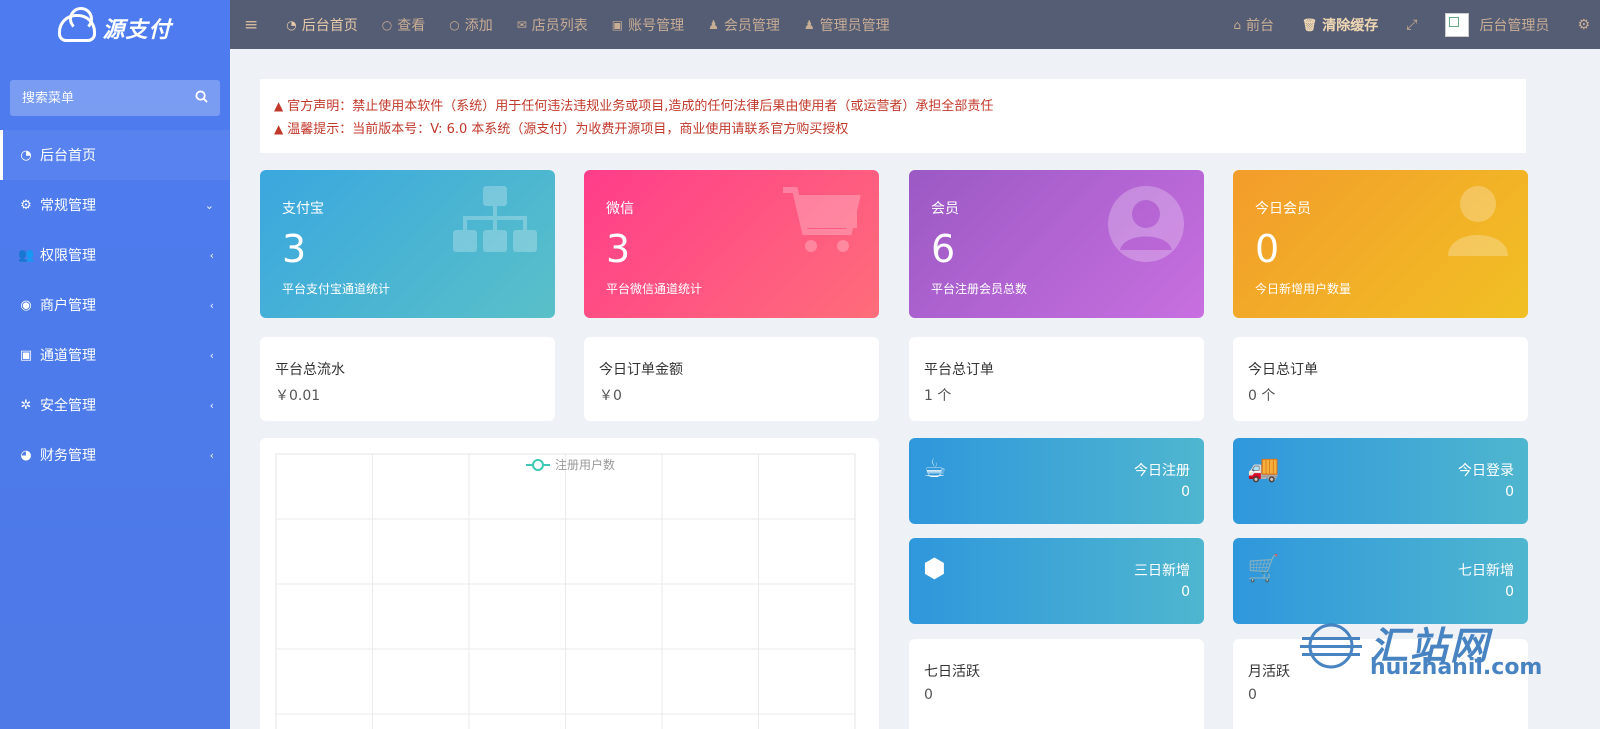  What do you see at coordinates (1263, 569) in the screenshot?
I see `cart-download-icon: 🛒` at bounding box center [1263, 569].